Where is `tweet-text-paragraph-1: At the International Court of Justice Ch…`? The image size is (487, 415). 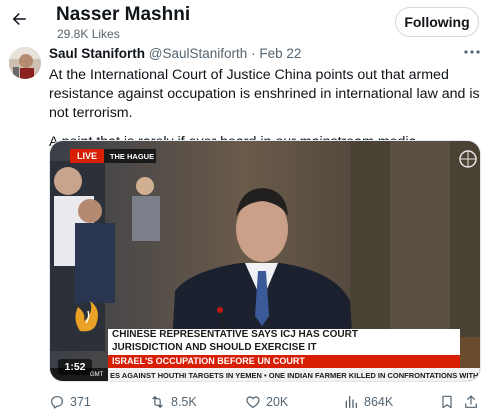
tweet-text-paragraph-1: At the International Court of Justice Ch… is located at coordinates (264, 94).